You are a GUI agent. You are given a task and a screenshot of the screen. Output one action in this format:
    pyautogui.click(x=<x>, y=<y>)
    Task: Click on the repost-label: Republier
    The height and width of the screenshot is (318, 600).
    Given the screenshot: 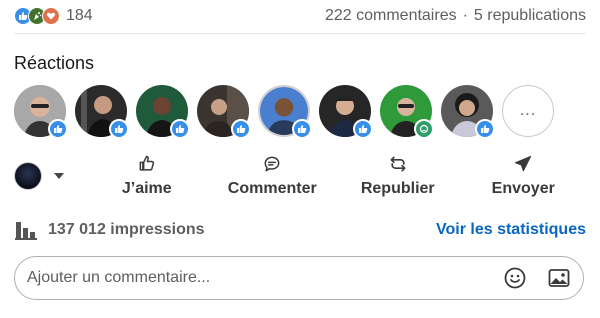 What is the action you would take?
    pyautogui.click(x=397, y=188)
    